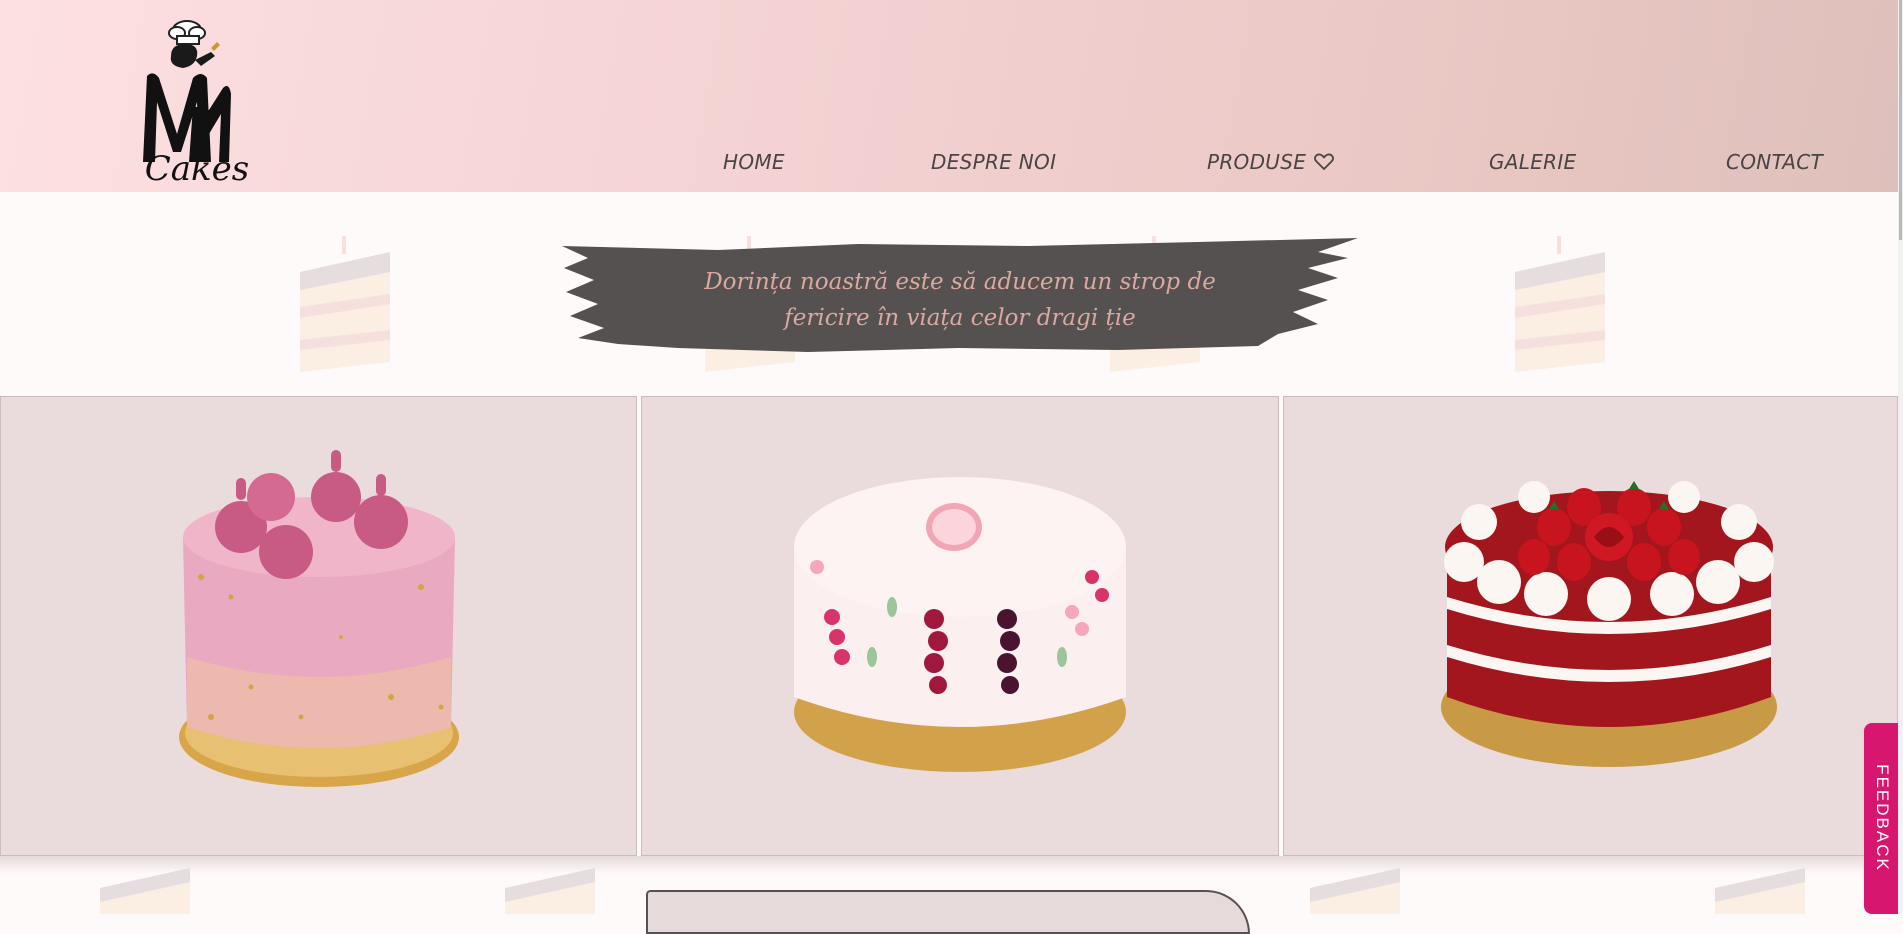 This screenshot has width=1903, height=934. I want to click on floral-cake-image, so click(960, 624).